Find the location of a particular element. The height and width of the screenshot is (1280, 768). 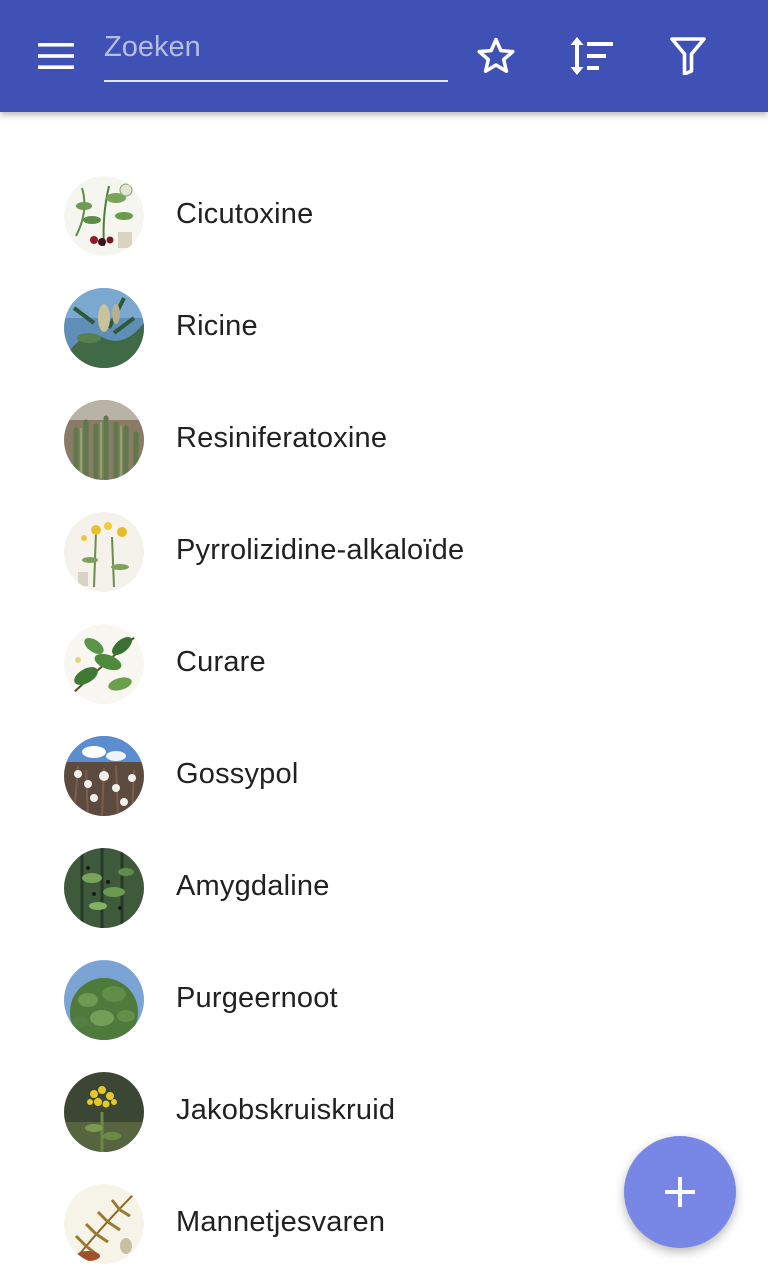

search-field is located at coordinates (276, 53).